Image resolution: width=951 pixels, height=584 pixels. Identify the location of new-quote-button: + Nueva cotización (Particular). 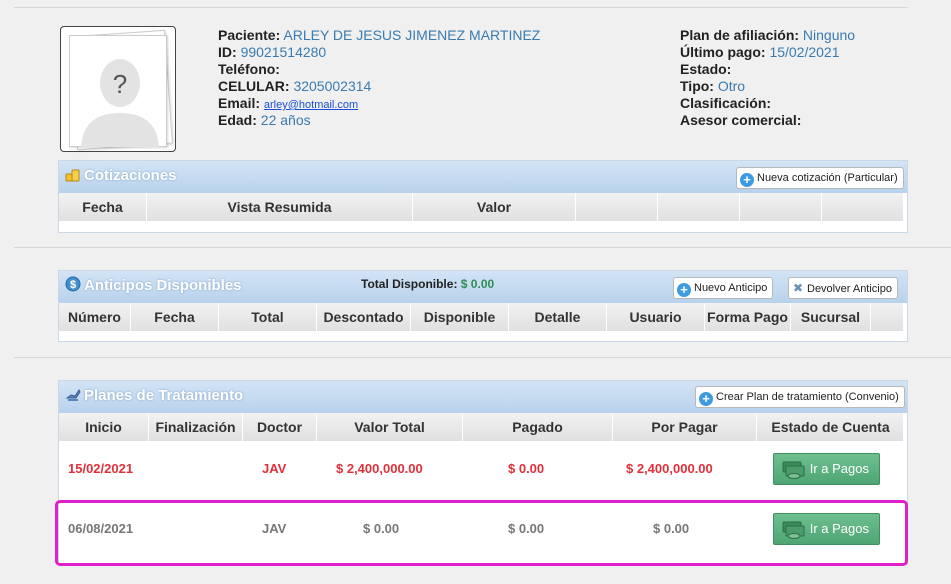
(820, 178).